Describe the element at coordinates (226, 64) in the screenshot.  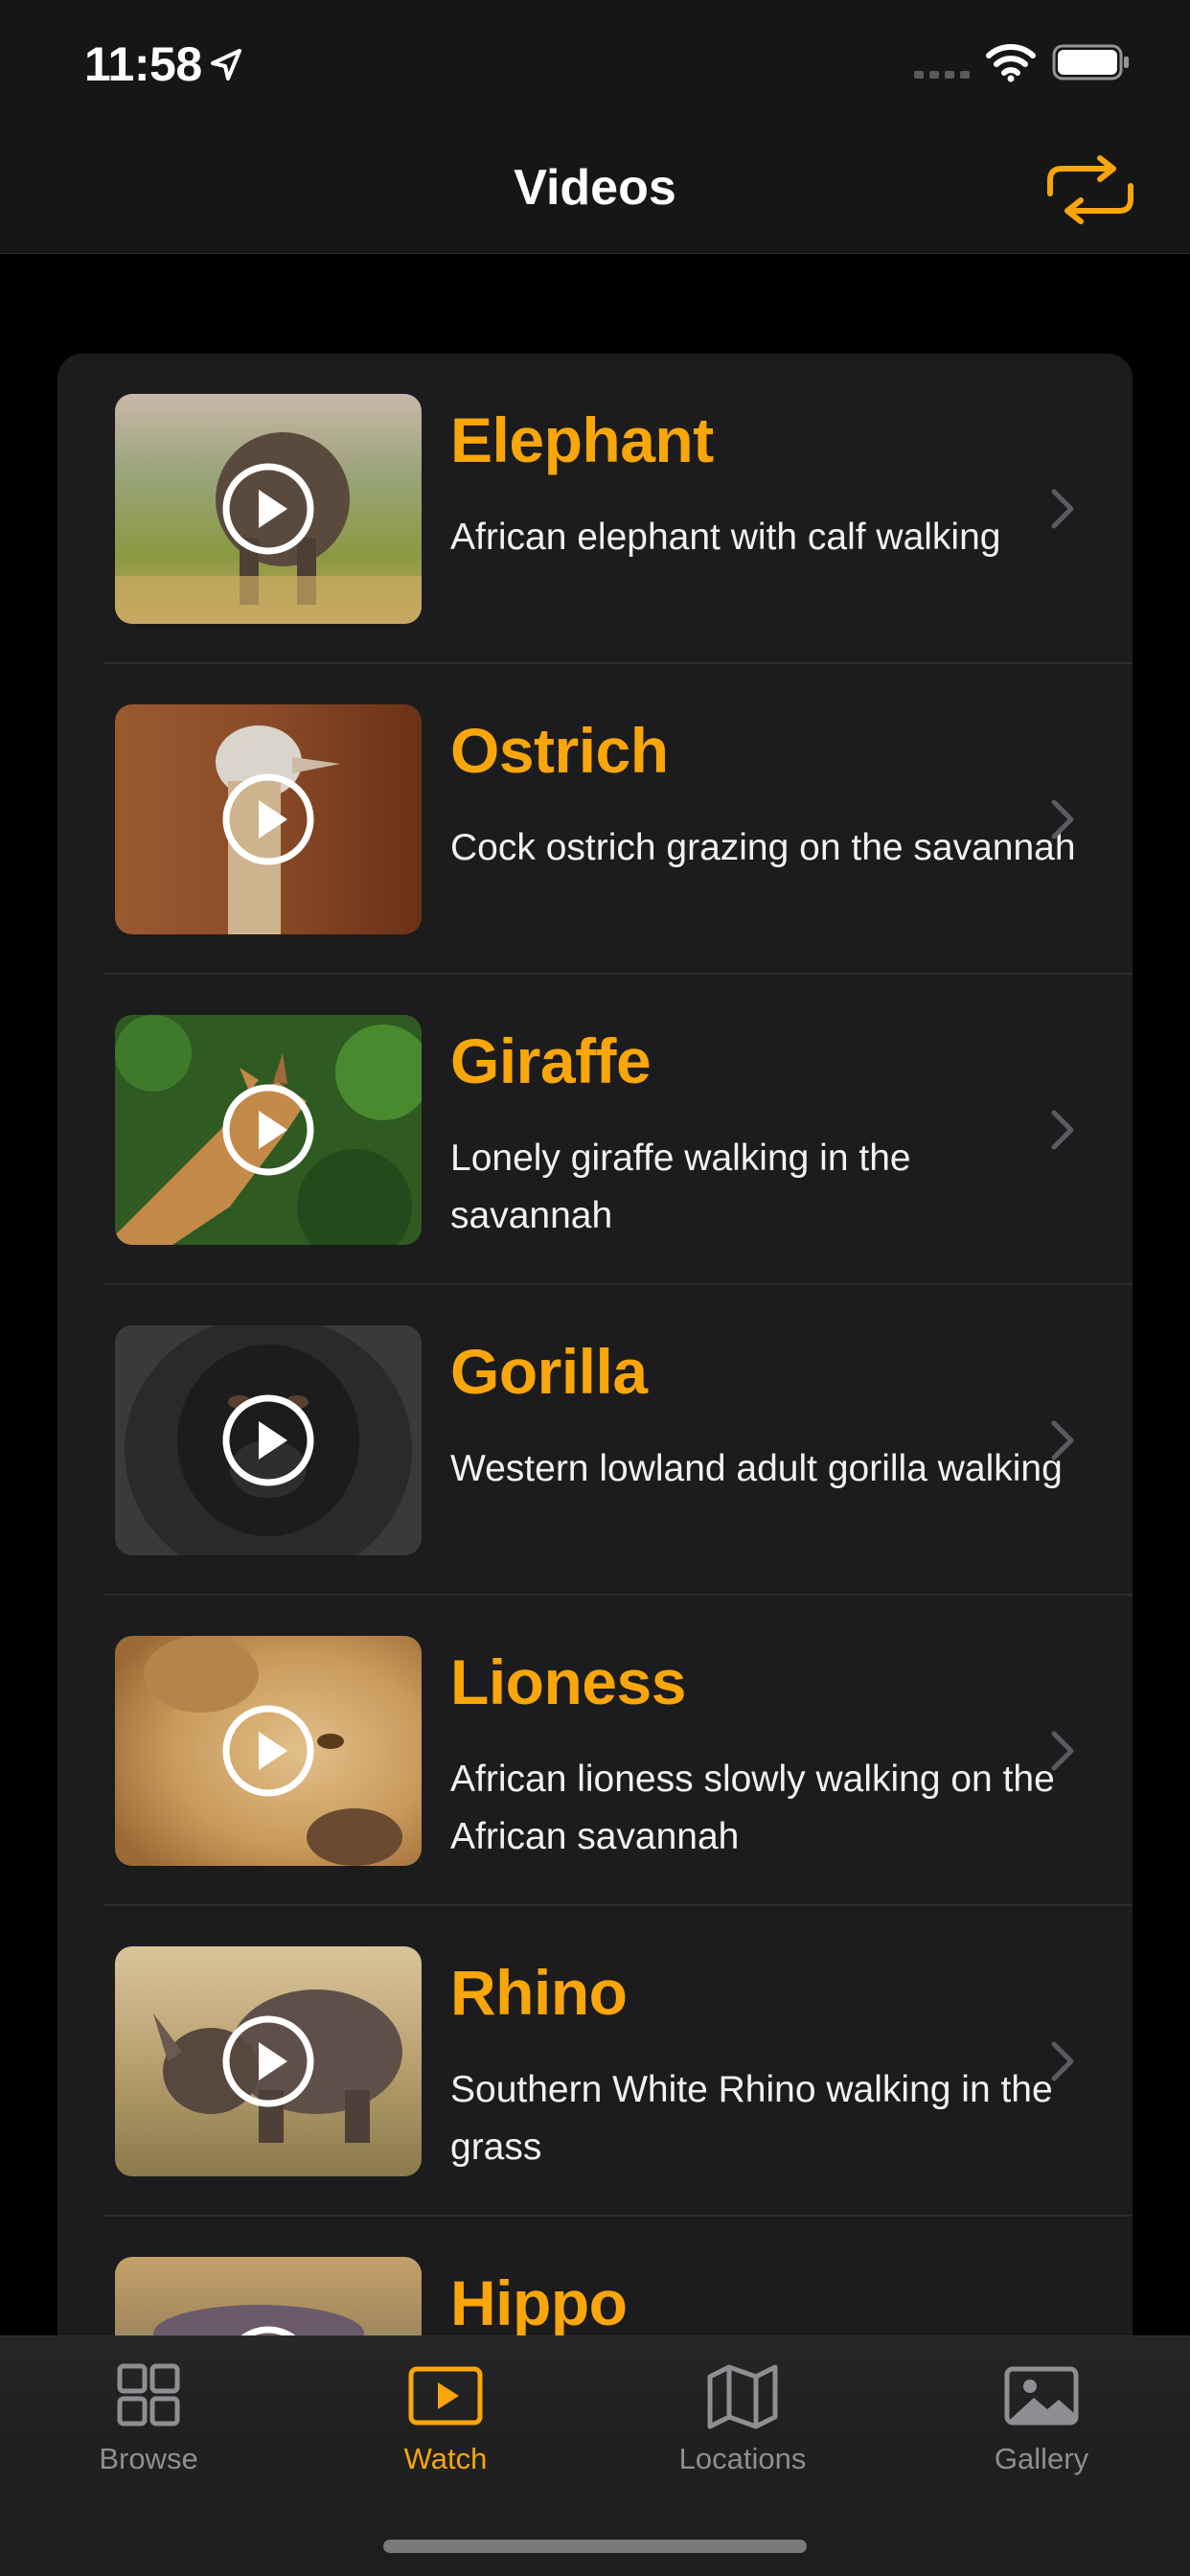
I see `location-arrow-icon` at that location.